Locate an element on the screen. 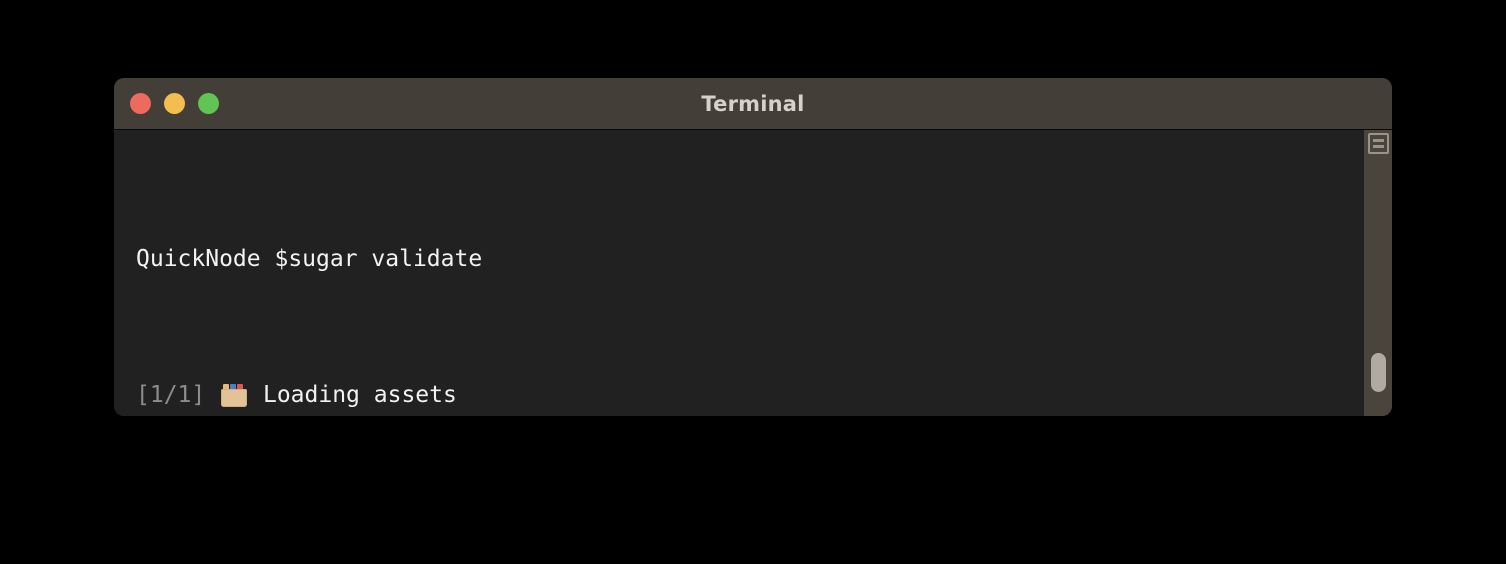 The height and width of the screenshot is (564, 1506). close-button is located at coordinates (140, 103).